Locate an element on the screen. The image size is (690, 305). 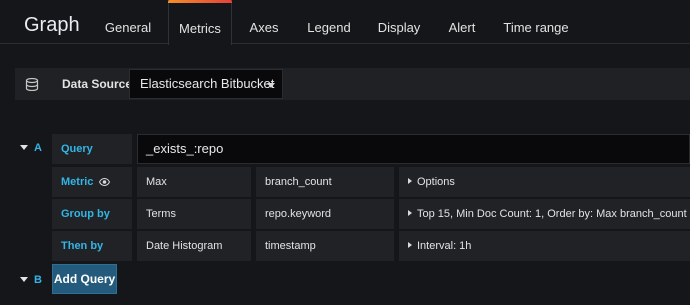
tab-alert: Alert is located at coordinates (462, 22).